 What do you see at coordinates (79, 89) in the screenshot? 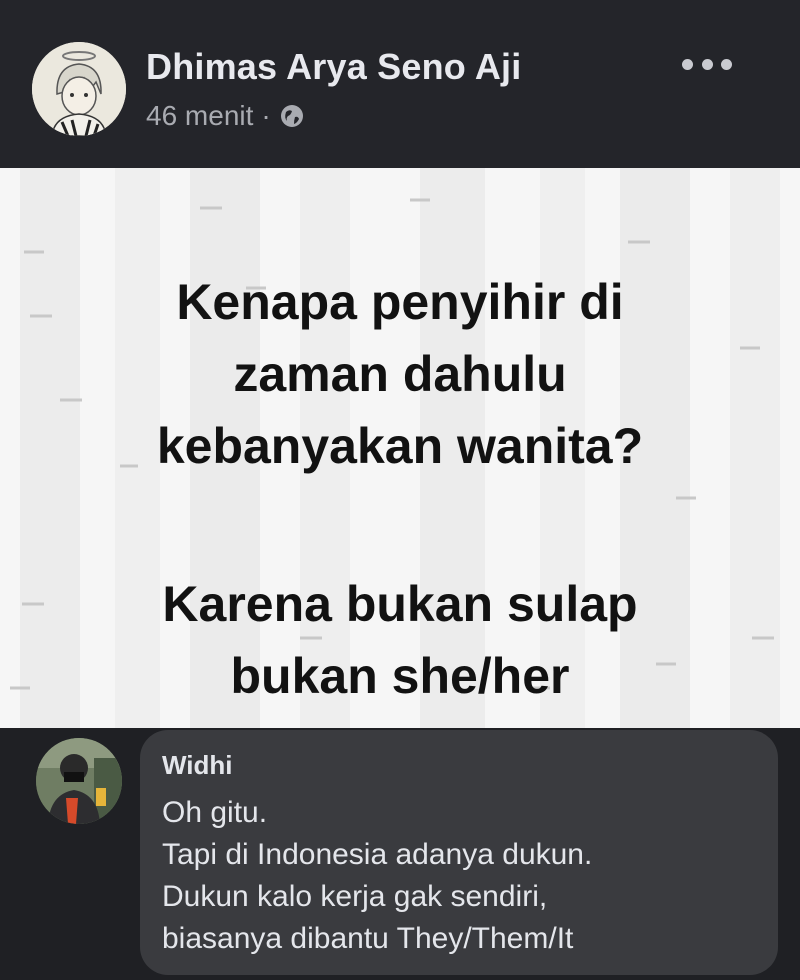
I see `author-avatar` at bounding box center [79, 89].